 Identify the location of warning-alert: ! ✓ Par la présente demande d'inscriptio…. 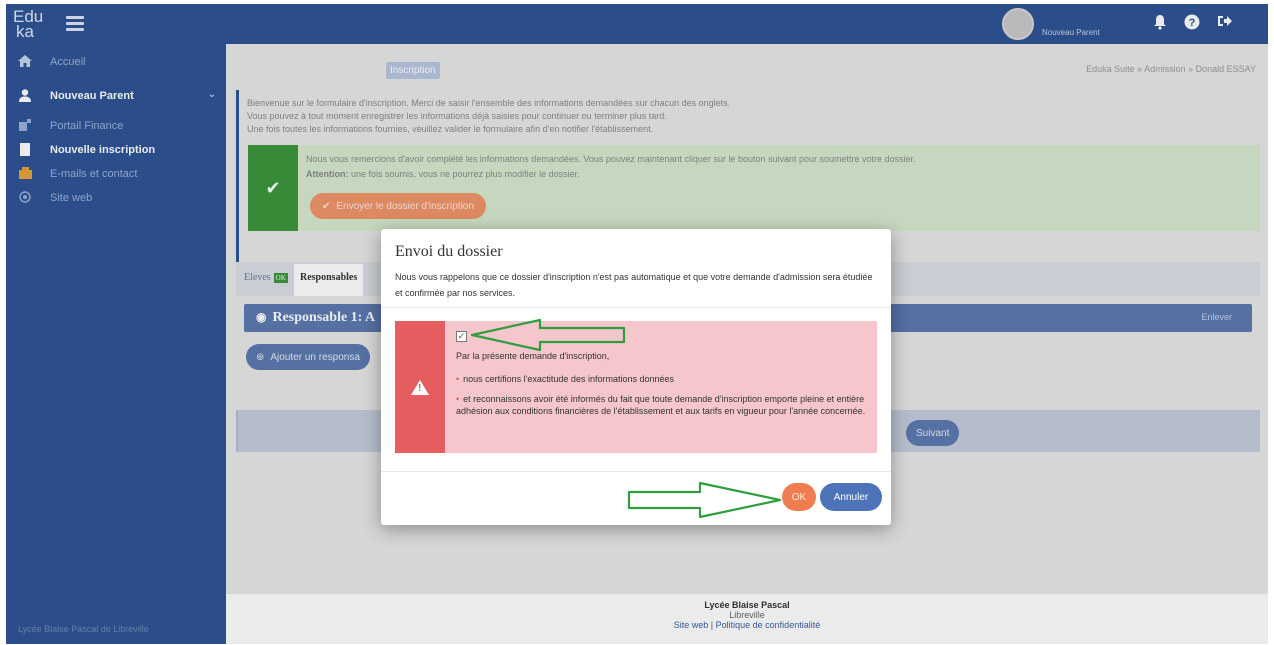
(636, 387).